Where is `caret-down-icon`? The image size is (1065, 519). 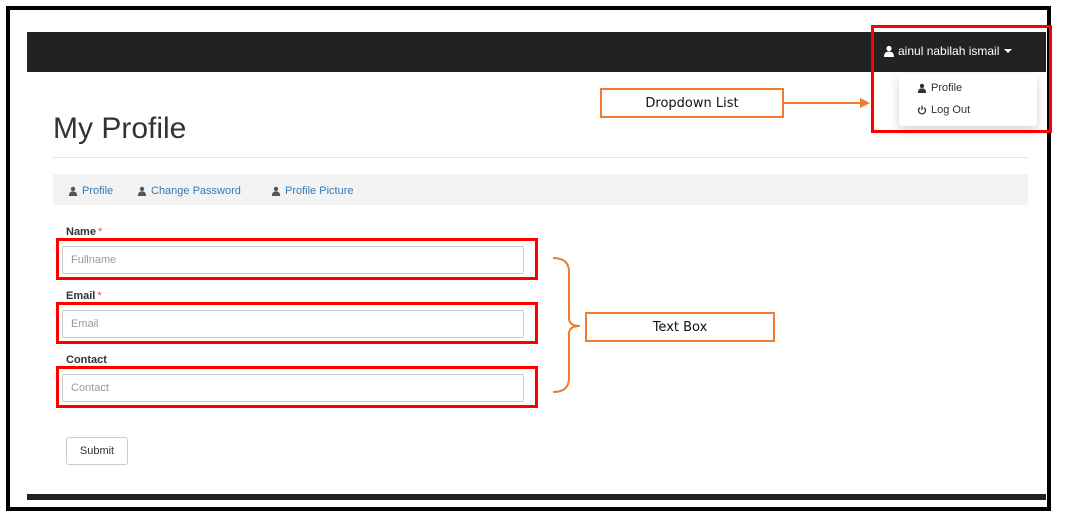 caret-down-icon is located at coordinates (1008, 51).